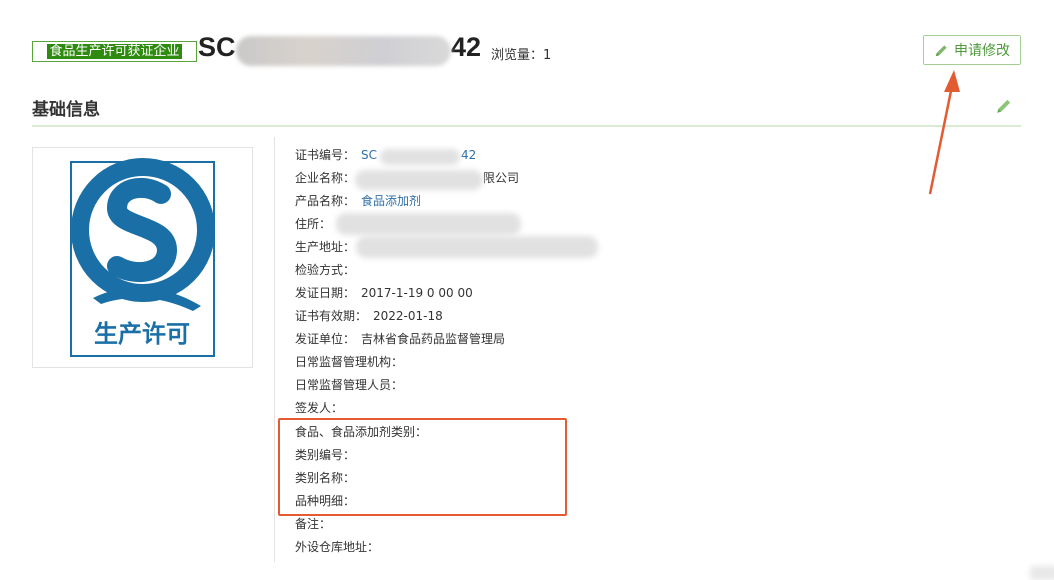 Image resolution: width=1054 pixels, height=580 pixels. I want to click on view-count-label: 浏览量：, so click(517, 55).